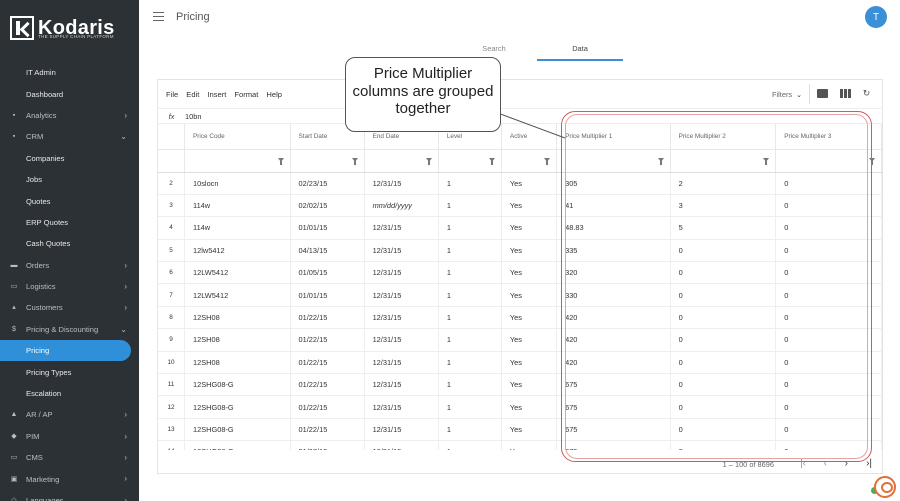 The width and height of the screenshot is (900, 501). I want to click on table-cell: 12lw5412, so click(237, 251).